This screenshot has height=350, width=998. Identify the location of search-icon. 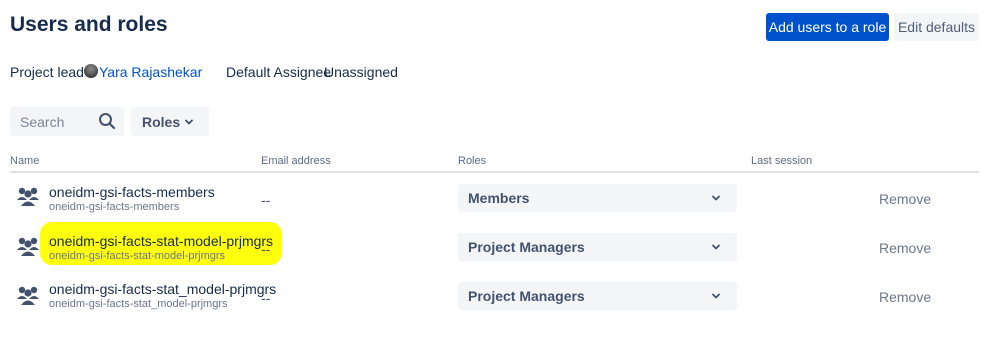
(107, 121).